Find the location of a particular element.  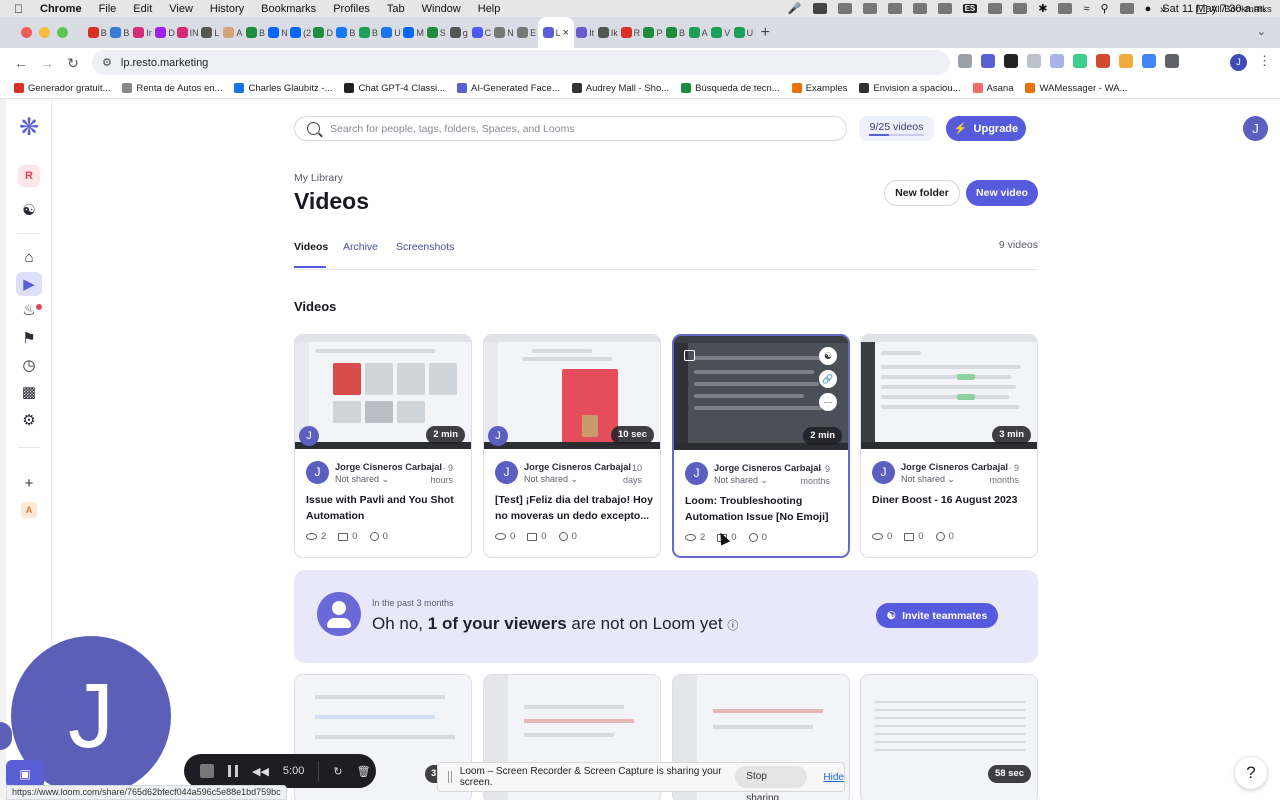

chrome-profile-avatar: J is located at coordinates (1238, 62).